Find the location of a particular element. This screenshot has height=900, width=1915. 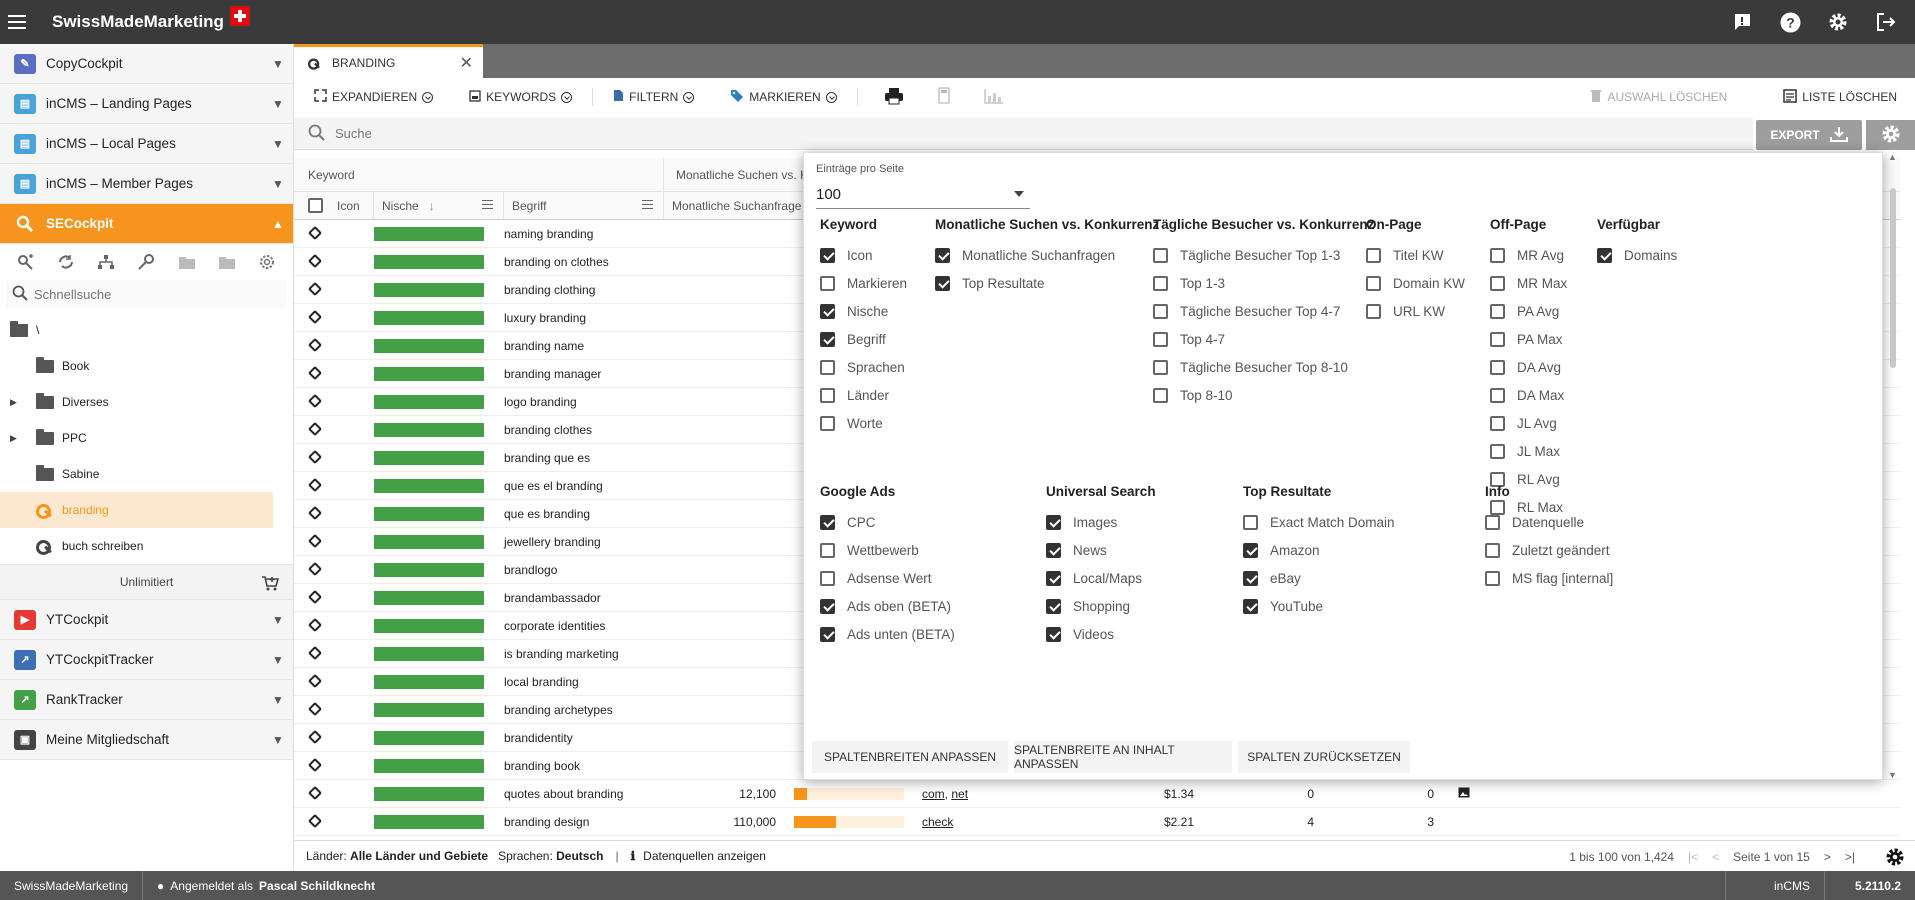

cell-term: branding archetypes is located at coordinates (594, 710).